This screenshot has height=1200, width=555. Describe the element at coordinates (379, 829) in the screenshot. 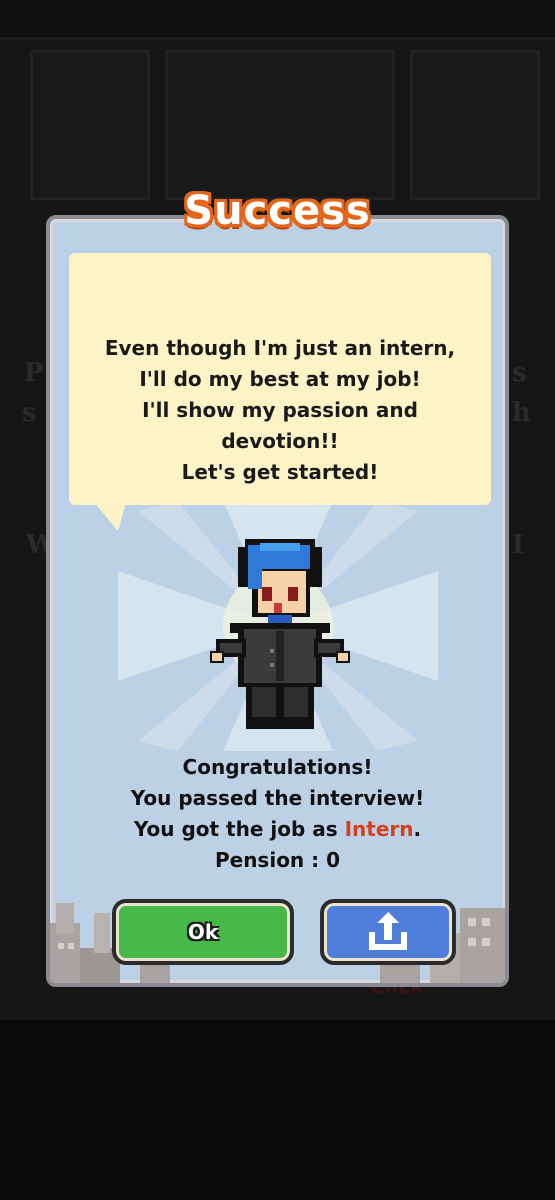

I see `job-title: Intern` at that location.